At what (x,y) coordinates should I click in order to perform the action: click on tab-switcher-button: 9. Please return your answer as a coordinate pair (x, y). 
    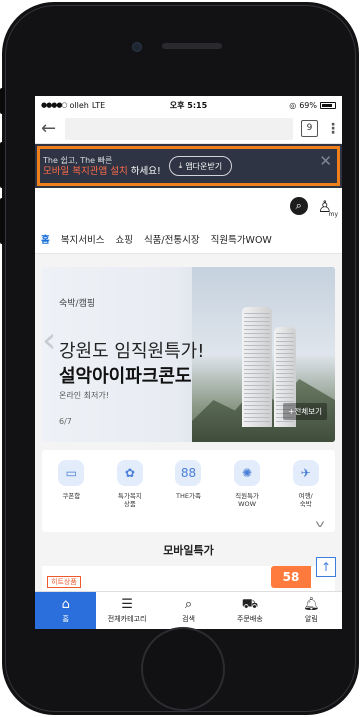
    Looking at the image, I should click on (309, 128).